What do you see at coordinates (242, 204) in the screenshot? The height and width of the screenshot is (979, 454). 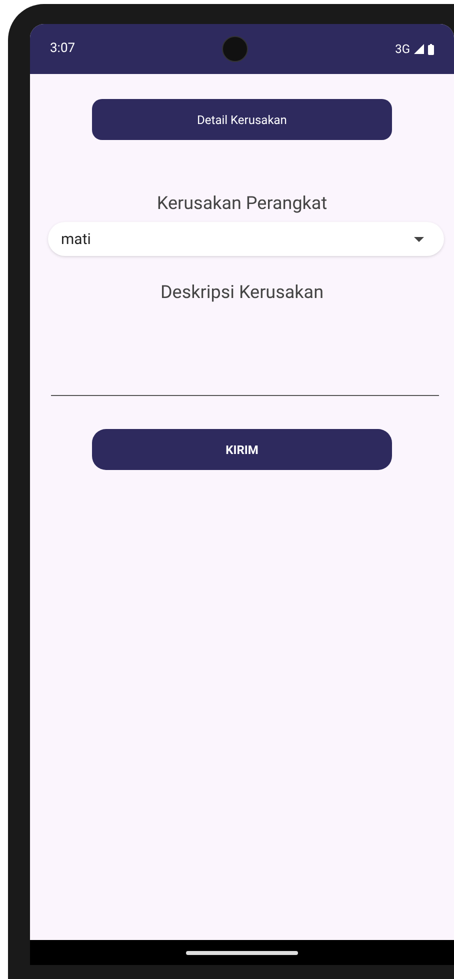 I see `field-label: Kerusakan Perangkat` at bounding box center [242, 204].